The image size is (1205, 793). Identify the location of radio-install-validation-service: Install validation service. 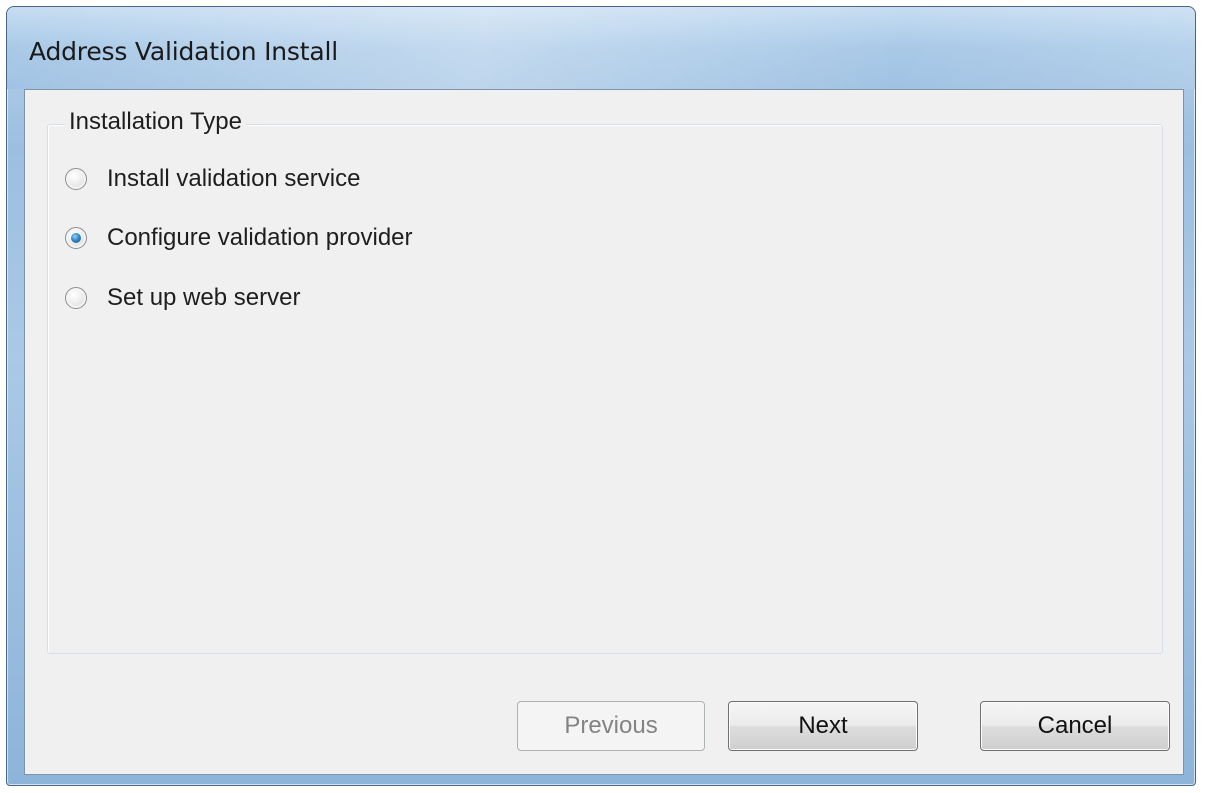
(212, 179).